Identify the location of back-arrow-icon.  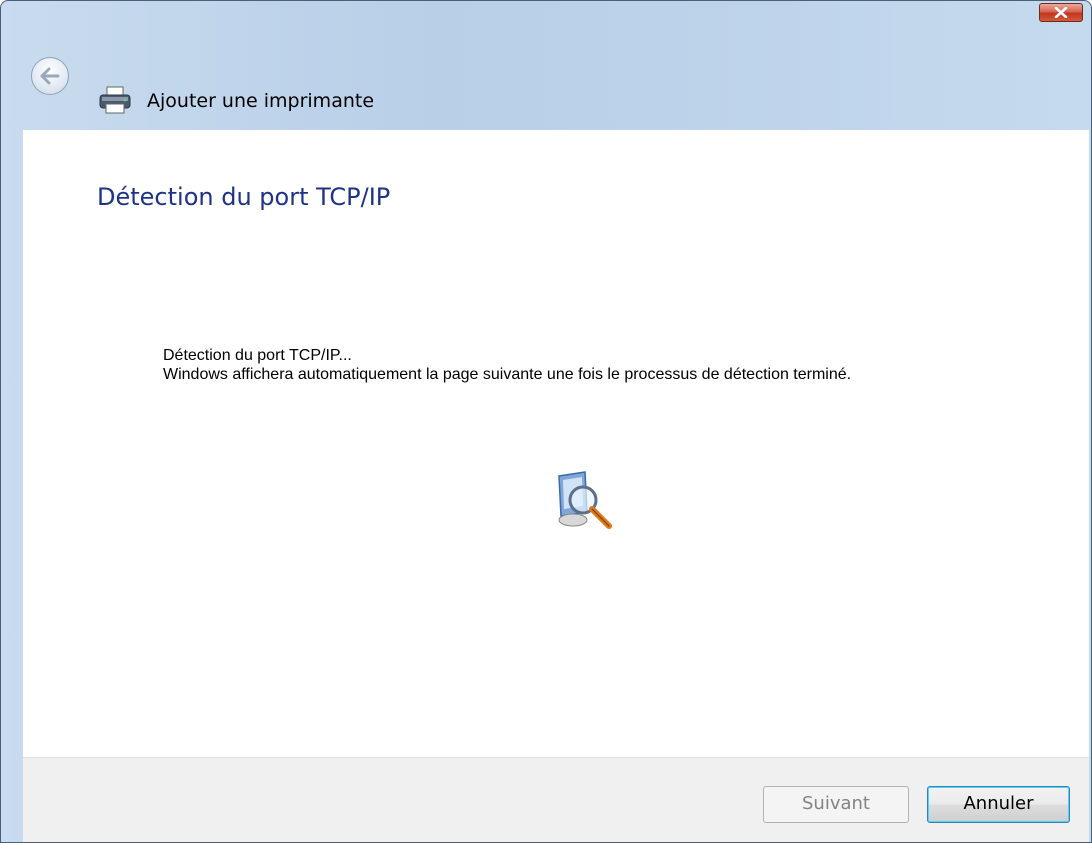
(50, 76).